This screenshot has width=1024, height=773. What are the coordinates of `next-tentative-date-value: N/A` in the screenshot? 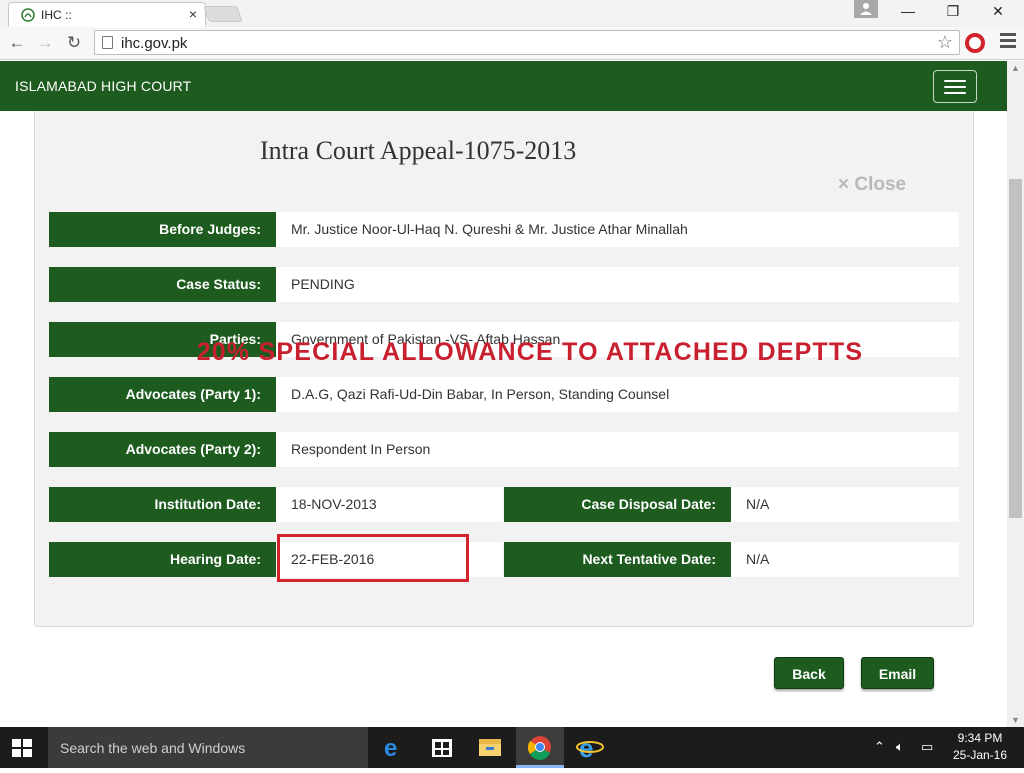 It's located at (845, 559).